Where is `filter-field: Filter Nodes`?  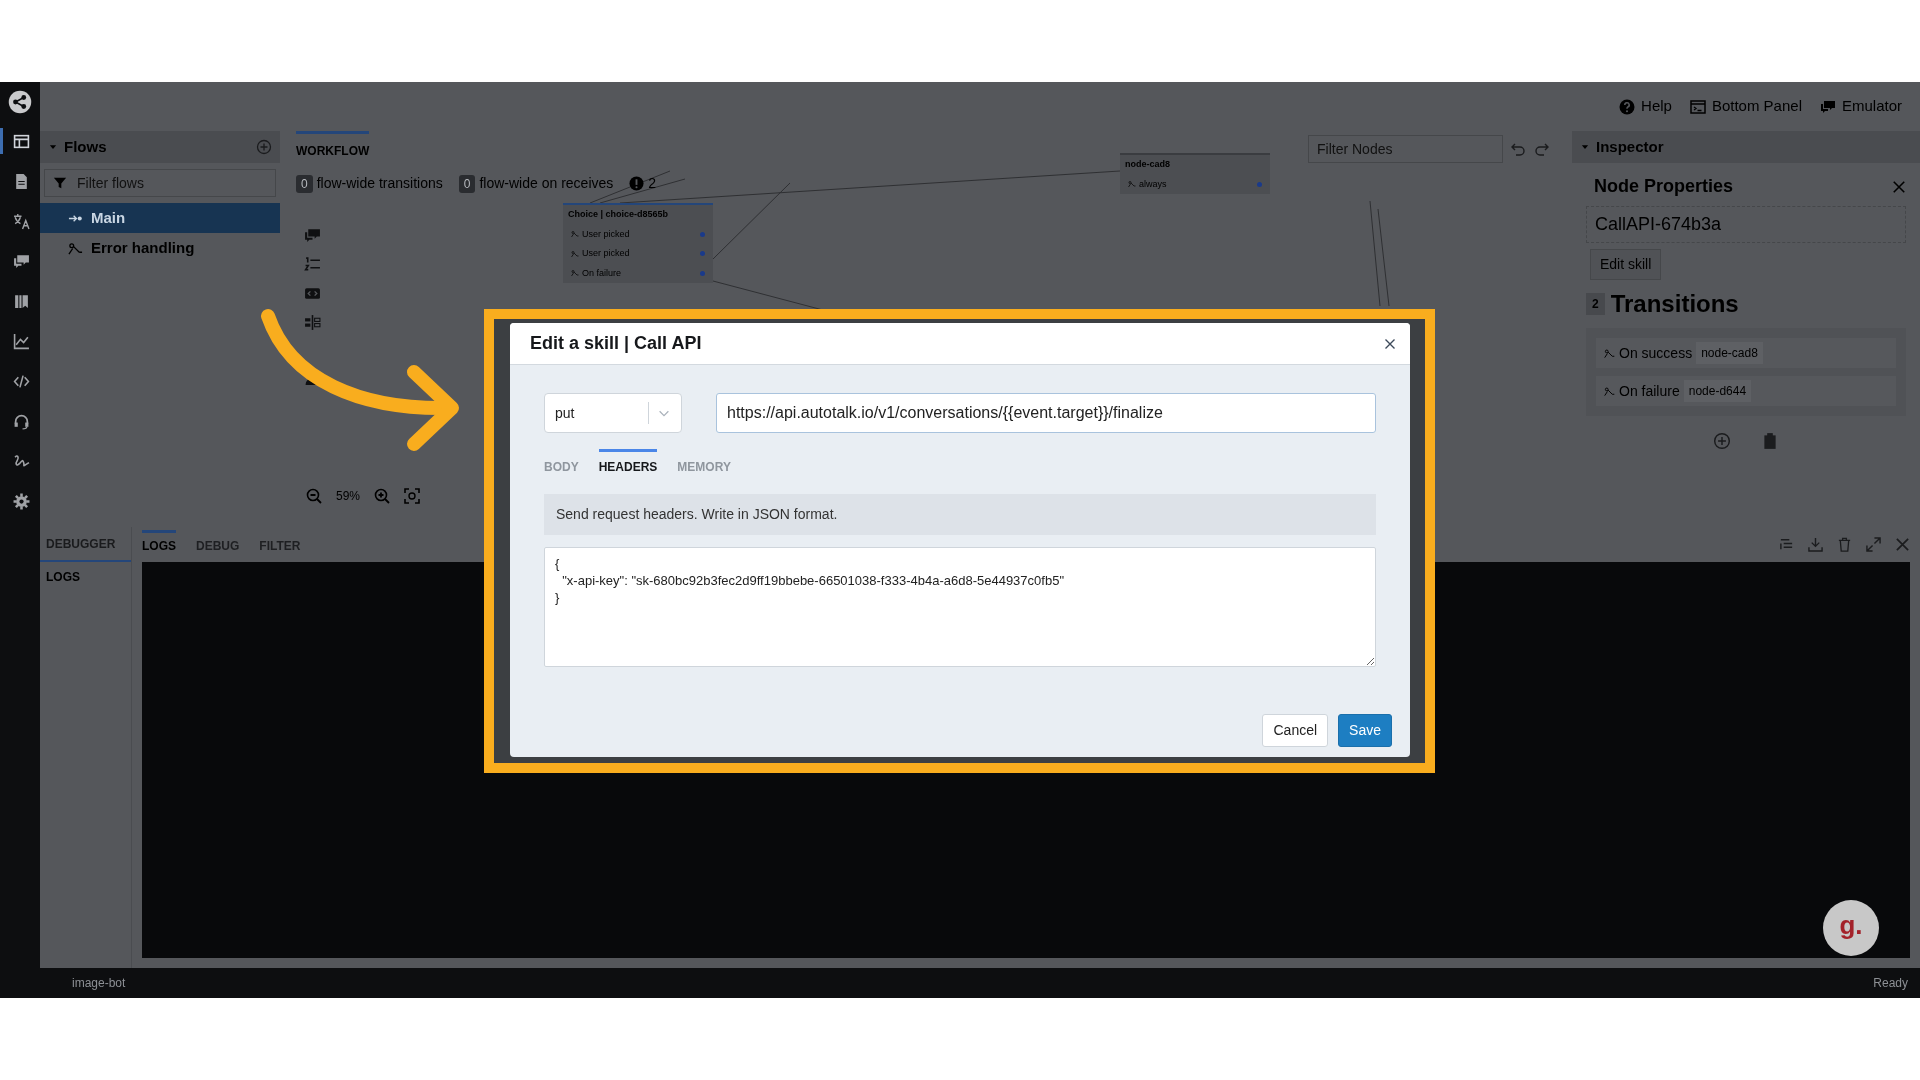
filter-field: Filter Nodes is located at coordinates (1405, 149).